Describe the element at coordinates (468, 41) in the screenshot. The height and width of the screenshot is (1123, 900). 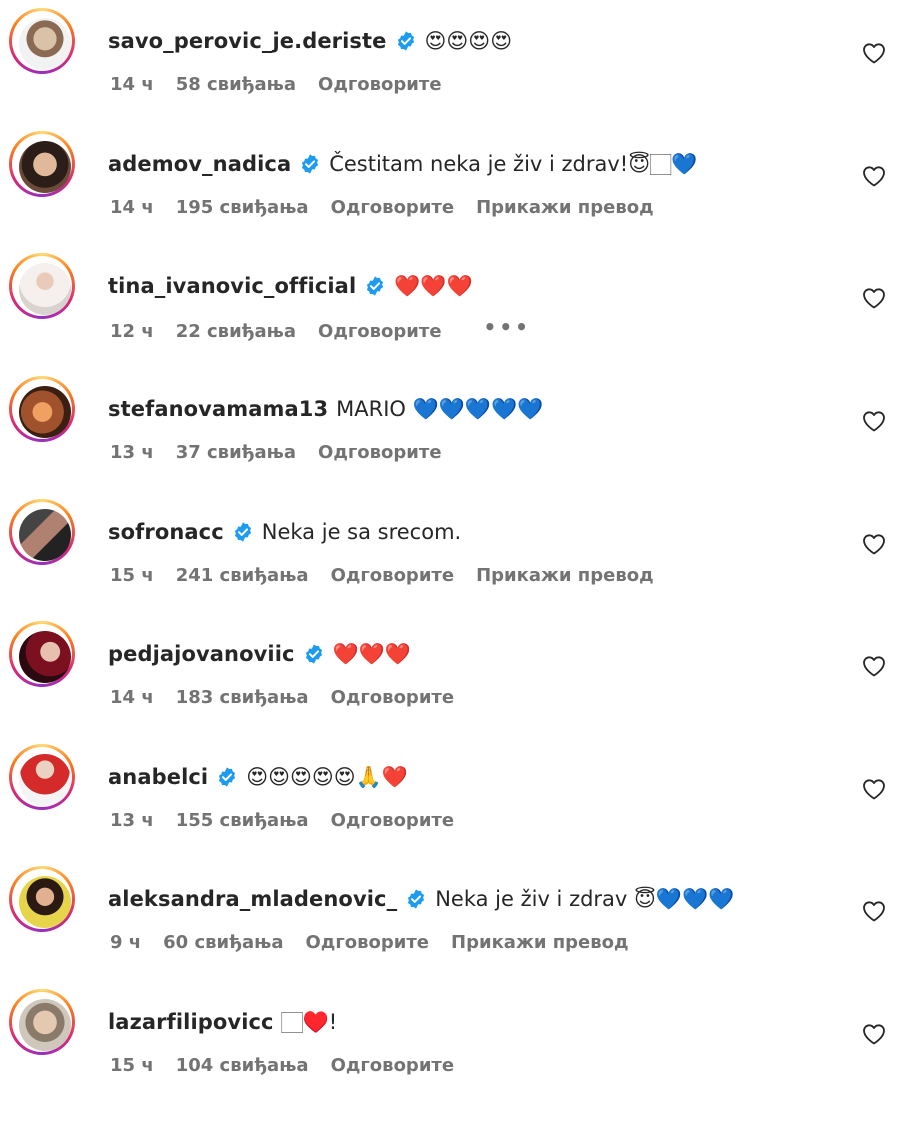
I see `comment-text: 😍😍😍😍` at that location.